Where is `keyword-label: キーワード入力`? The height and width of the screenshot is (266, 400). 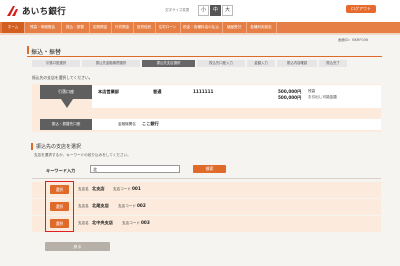 keyword-label: キーワード入力 is located at coordinates (61, 170).